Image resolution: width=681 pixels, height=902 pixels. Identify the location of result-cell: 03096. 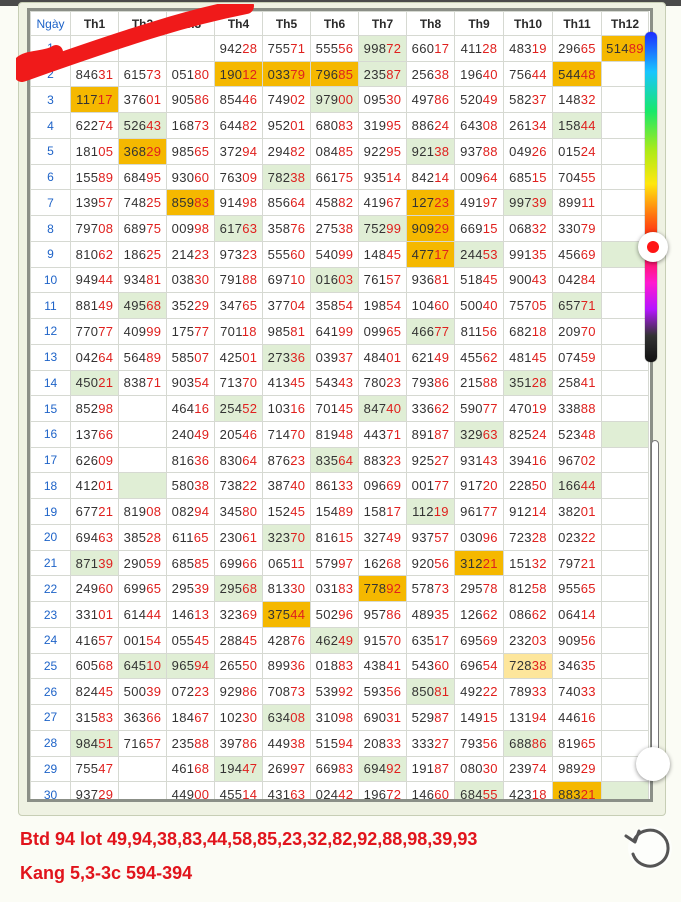
(479, 537).